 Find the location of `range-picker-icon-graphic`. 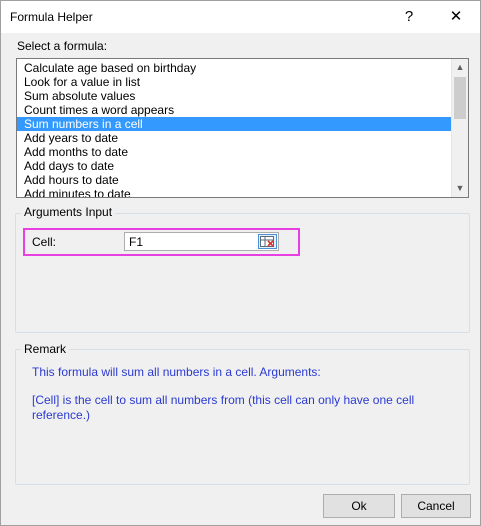

range-picker-icon-graphic is located at coordinates (267, 241).